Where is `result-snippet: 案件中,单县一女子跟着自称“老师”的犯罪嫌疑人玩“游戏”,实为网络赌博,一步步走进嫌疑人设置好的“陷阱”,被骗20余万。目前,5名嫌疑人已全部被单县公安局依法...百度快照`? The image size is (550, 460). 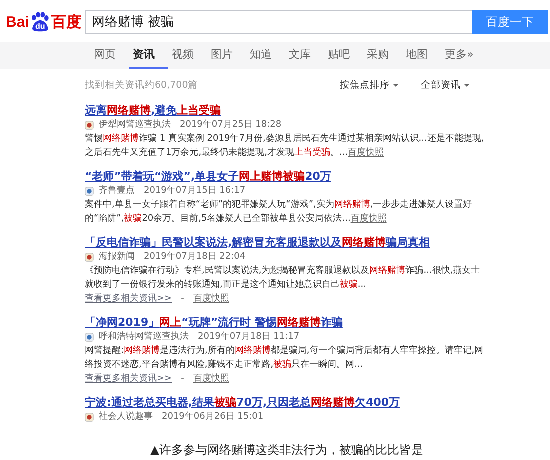 result-snippet: 案件中,单县一女子跟着自称“老师”的犯罪嫌疑人玩“游戏”,实为网络赌博,一步步走进嫌疑人设置好的“陷阱”,被骗20余万。目前,5名嫌疑人已全部被单县公安局依法...百度快照 is located at coordinates (279, 212).